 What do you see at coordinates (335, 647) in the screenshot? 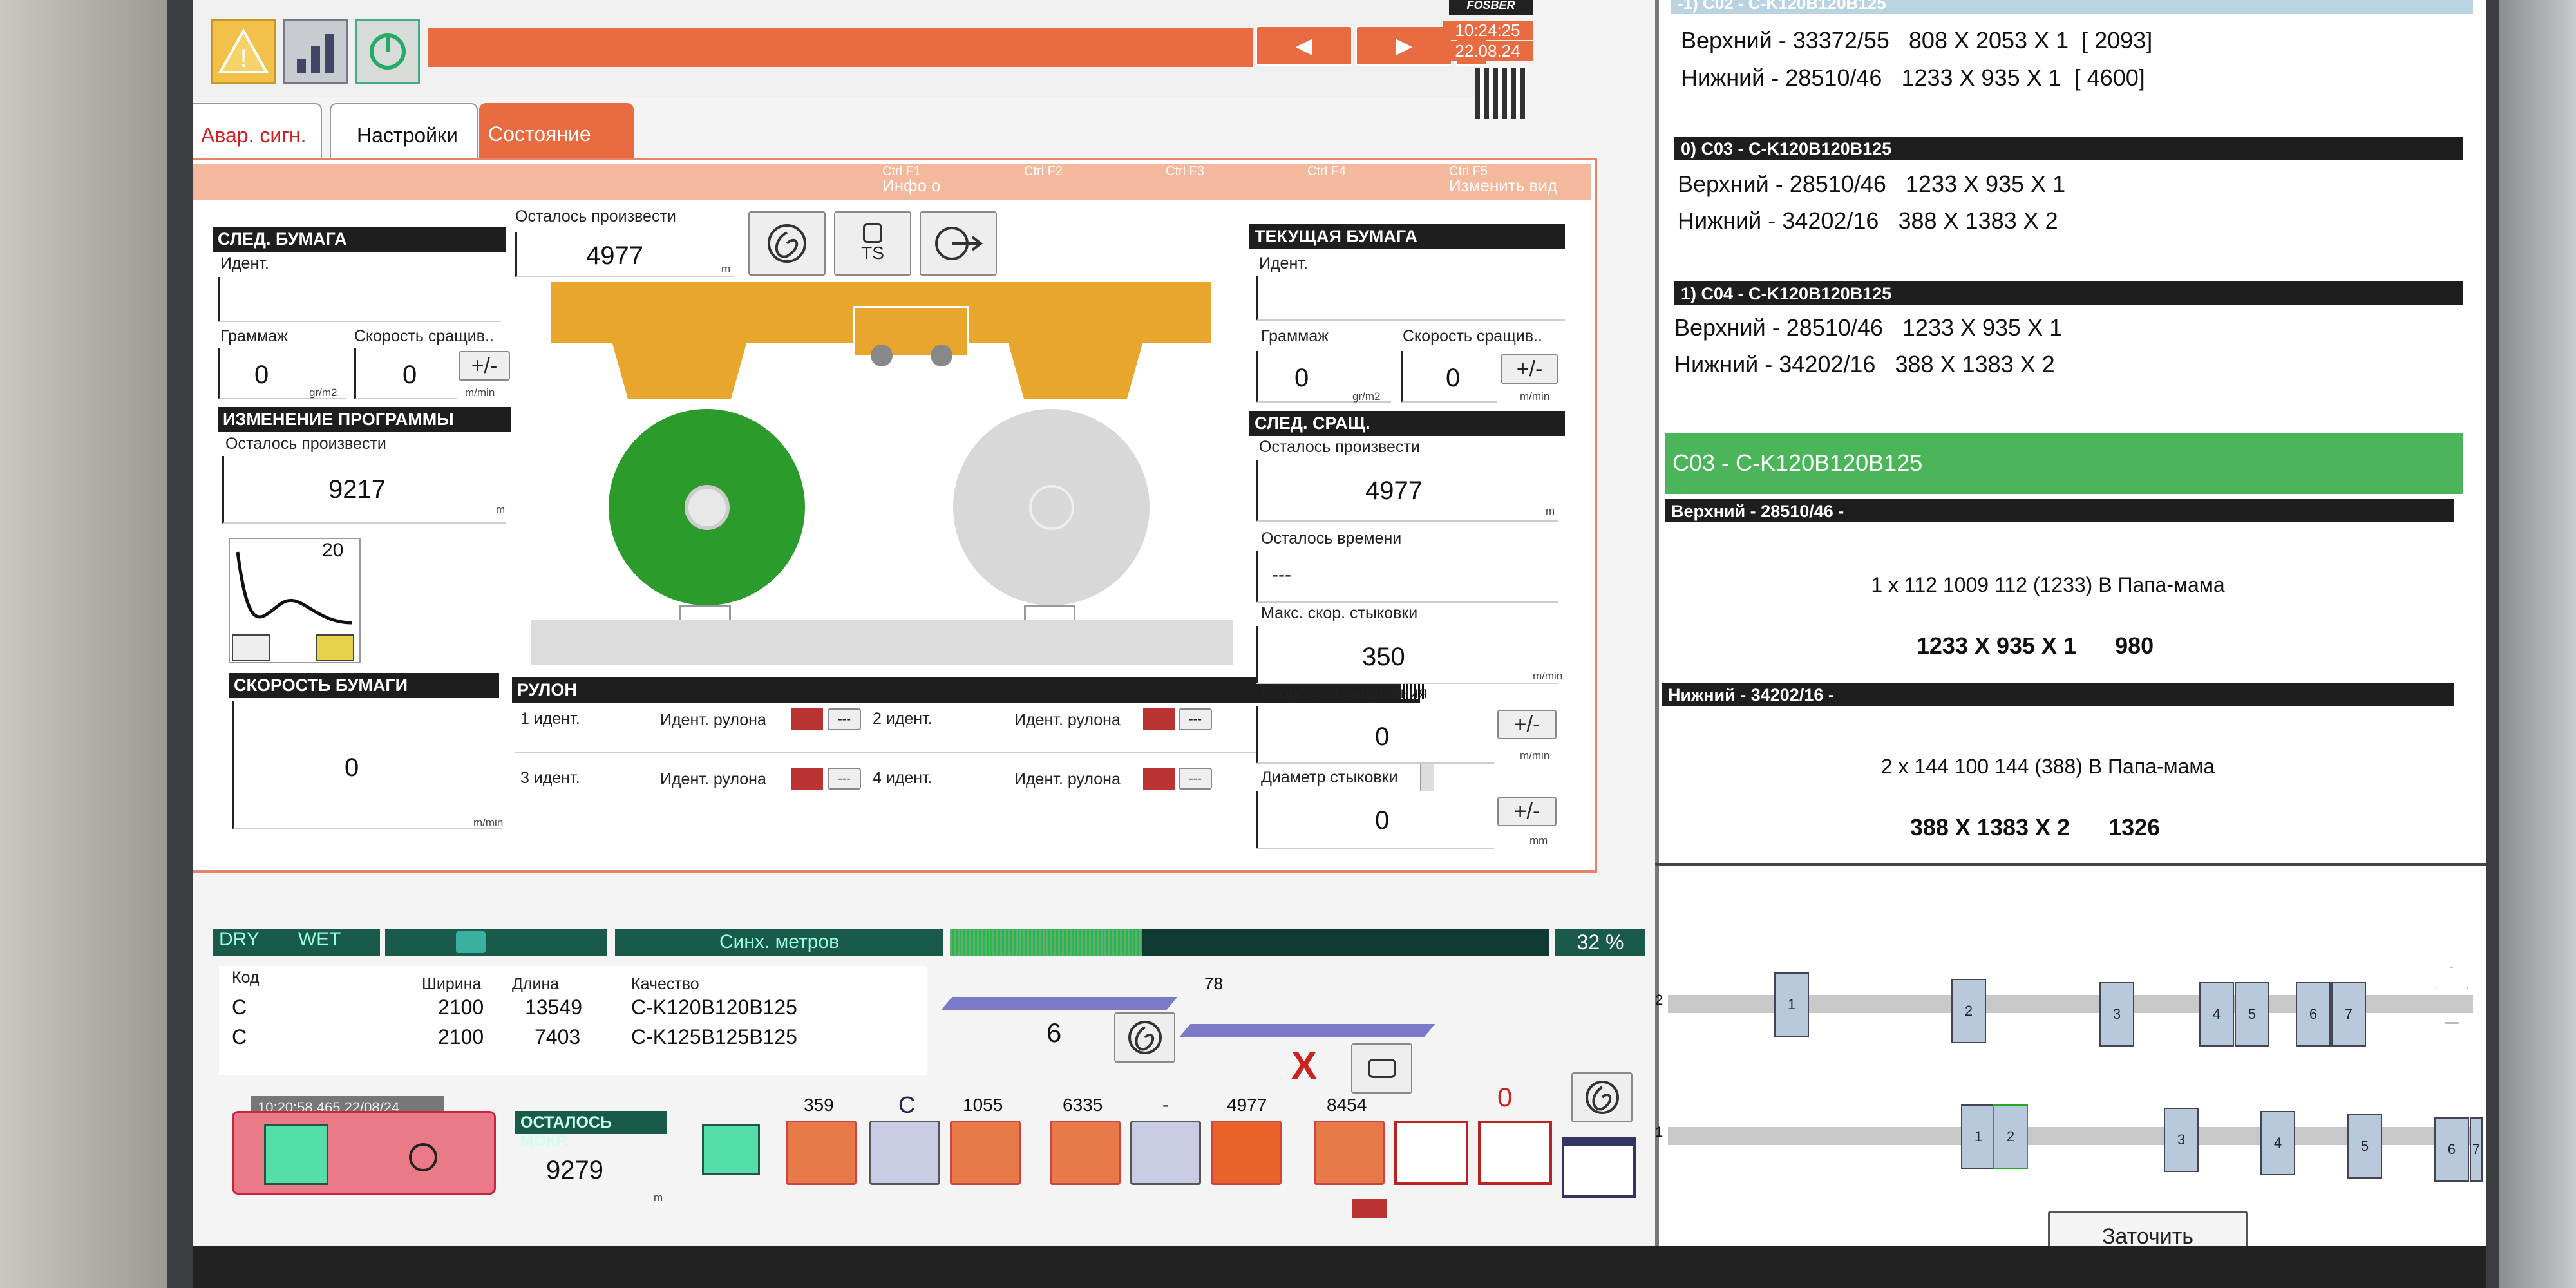
I see `edit-icon` at bounding box center [335, 647].